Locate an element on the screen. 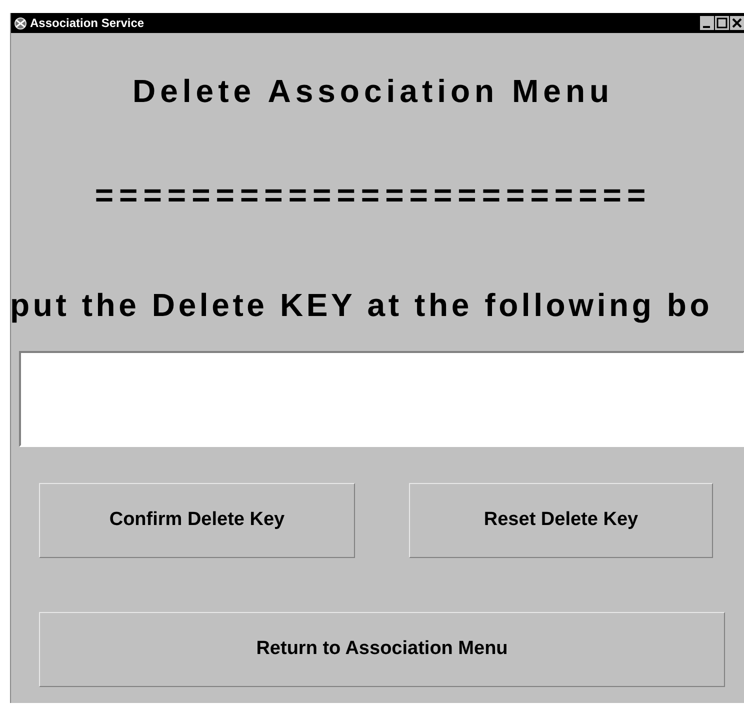  maximize-icon is located at coordinates (722, 23).